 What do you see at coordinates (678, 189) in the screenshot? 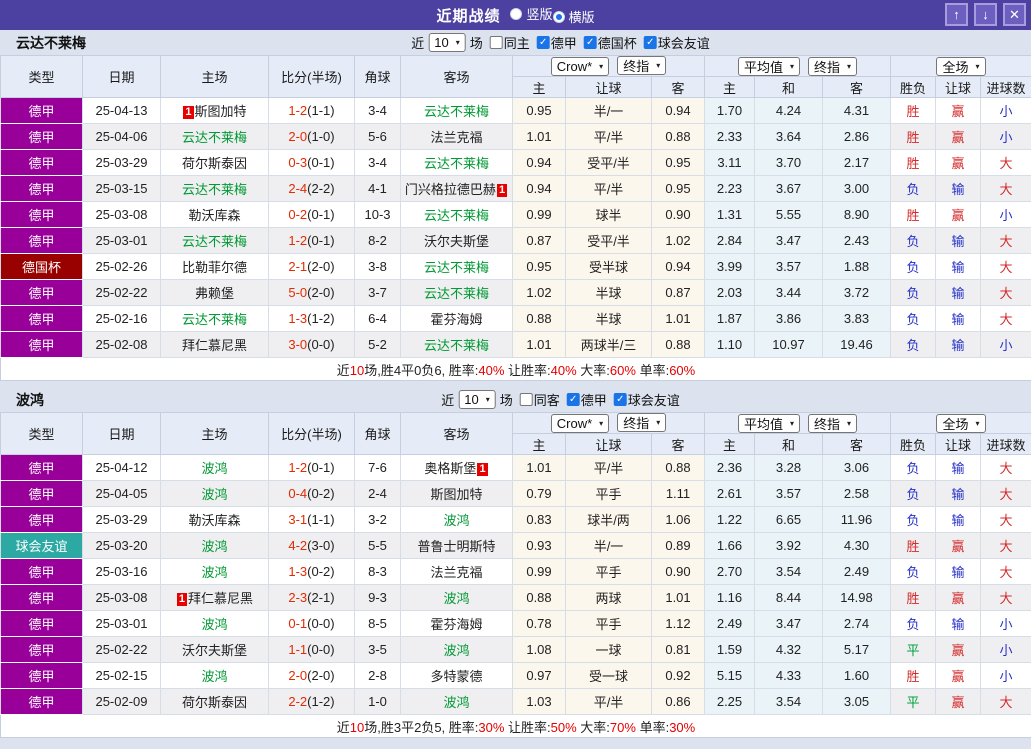
I see `handicap-away-odds-cell: 0.95` at bounding box center [678, 189].